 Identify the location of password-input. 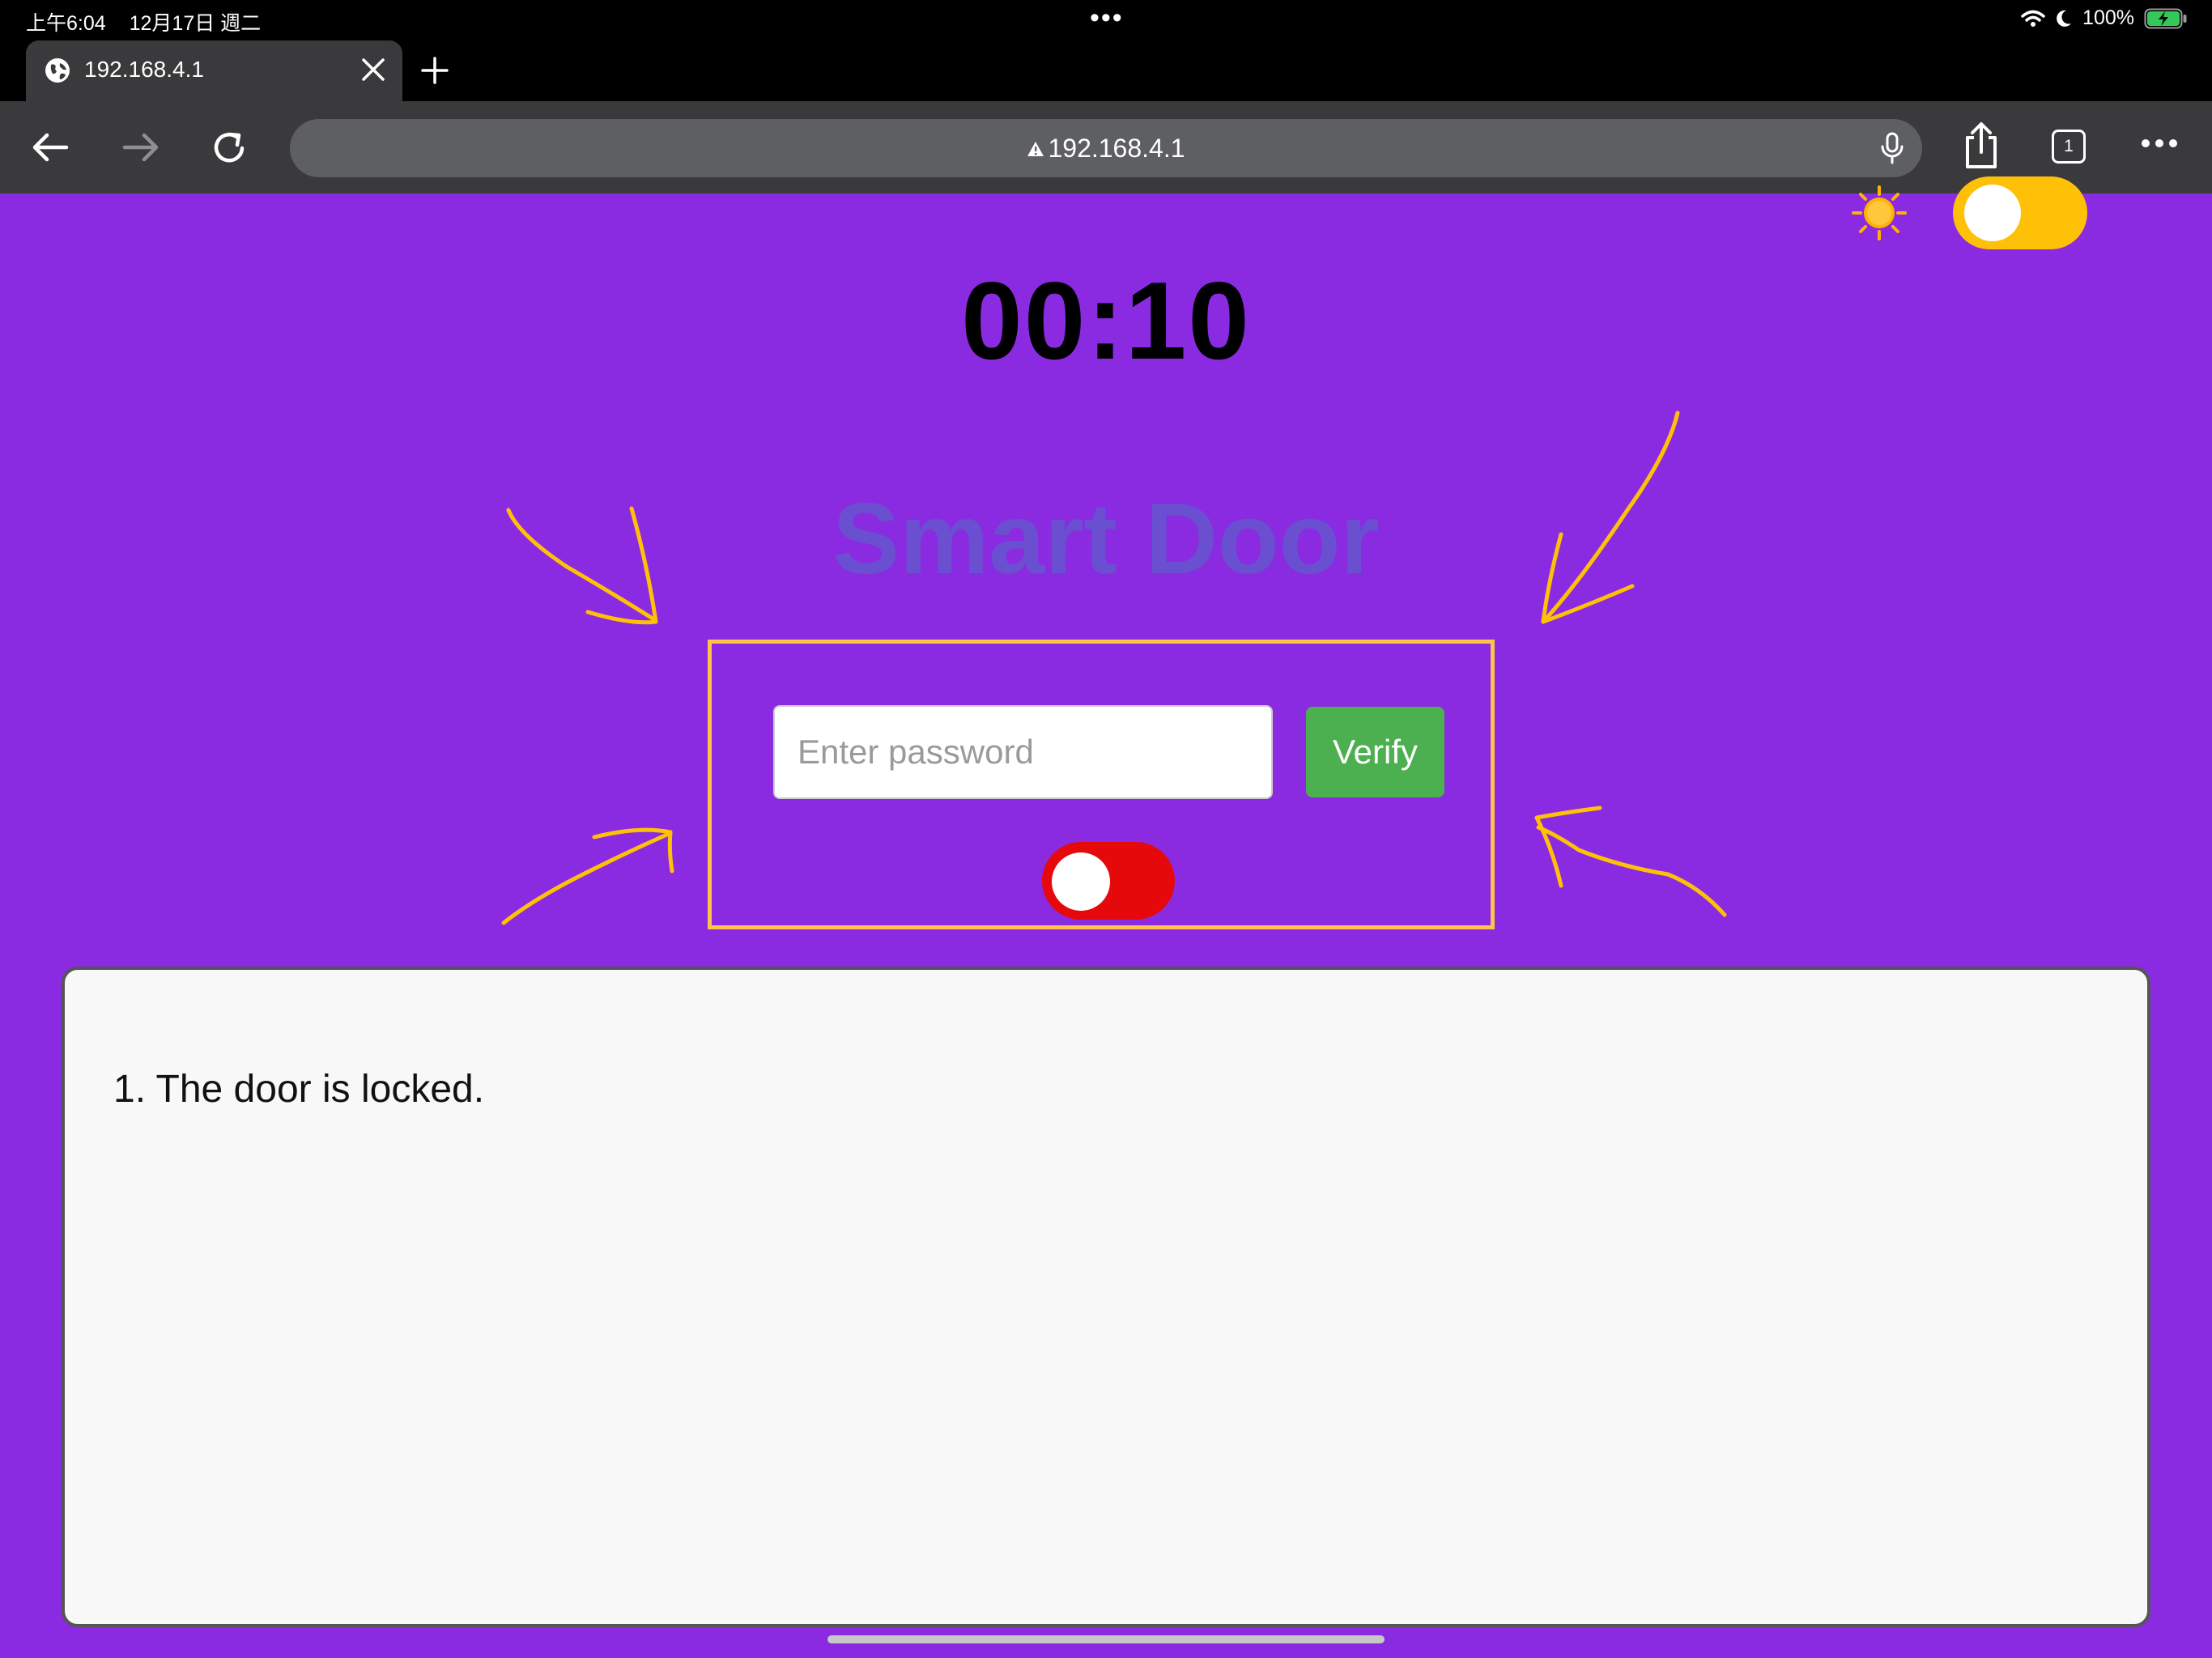
(1023, 752).